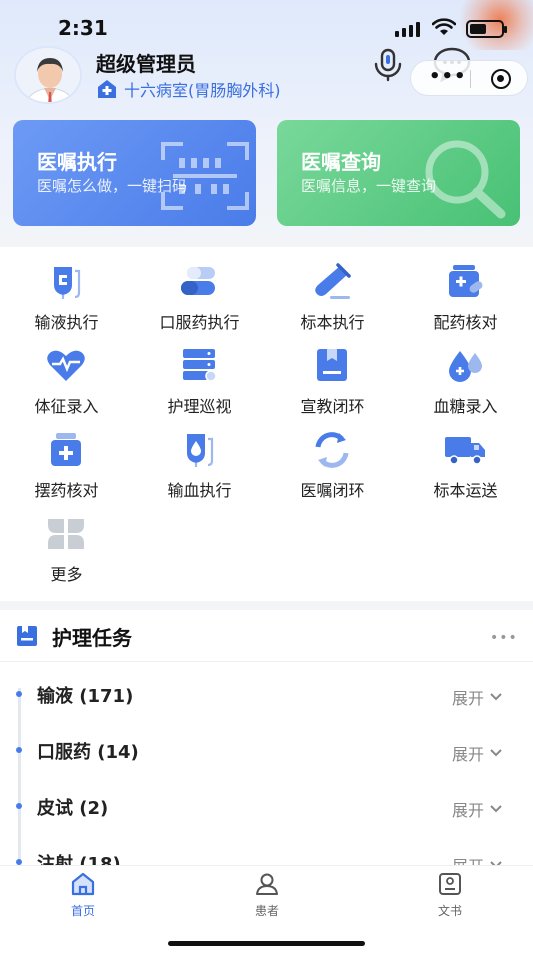  Describe the element at coordinates (504, 638) in the screenshot. I see `more-options-icon: •••` at that location.